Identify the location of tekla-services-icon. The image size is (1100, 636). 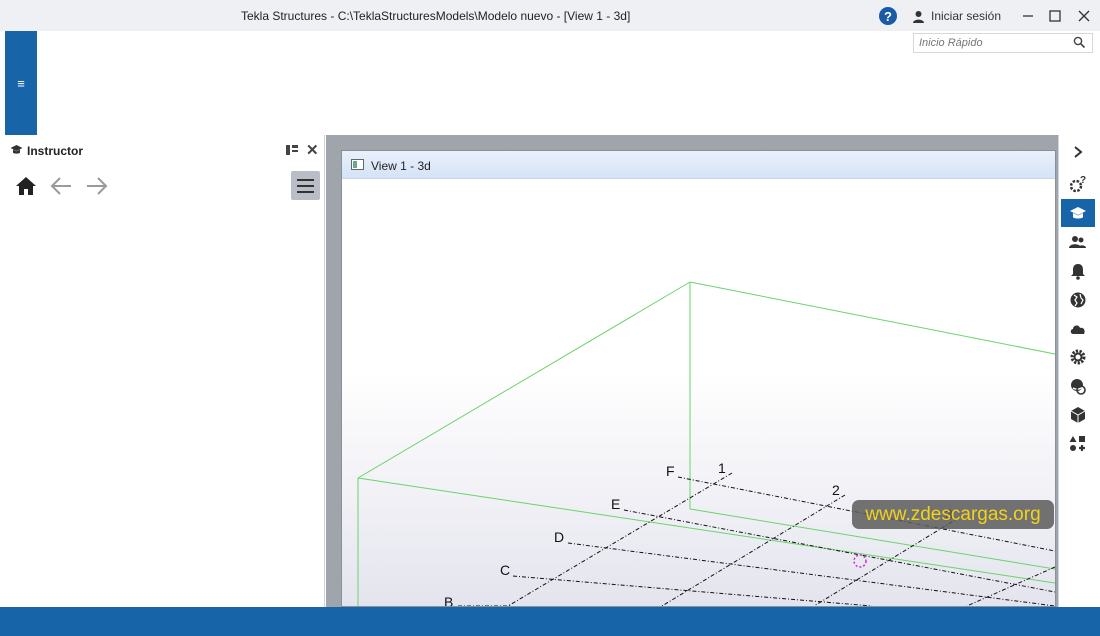
(1078, 387).